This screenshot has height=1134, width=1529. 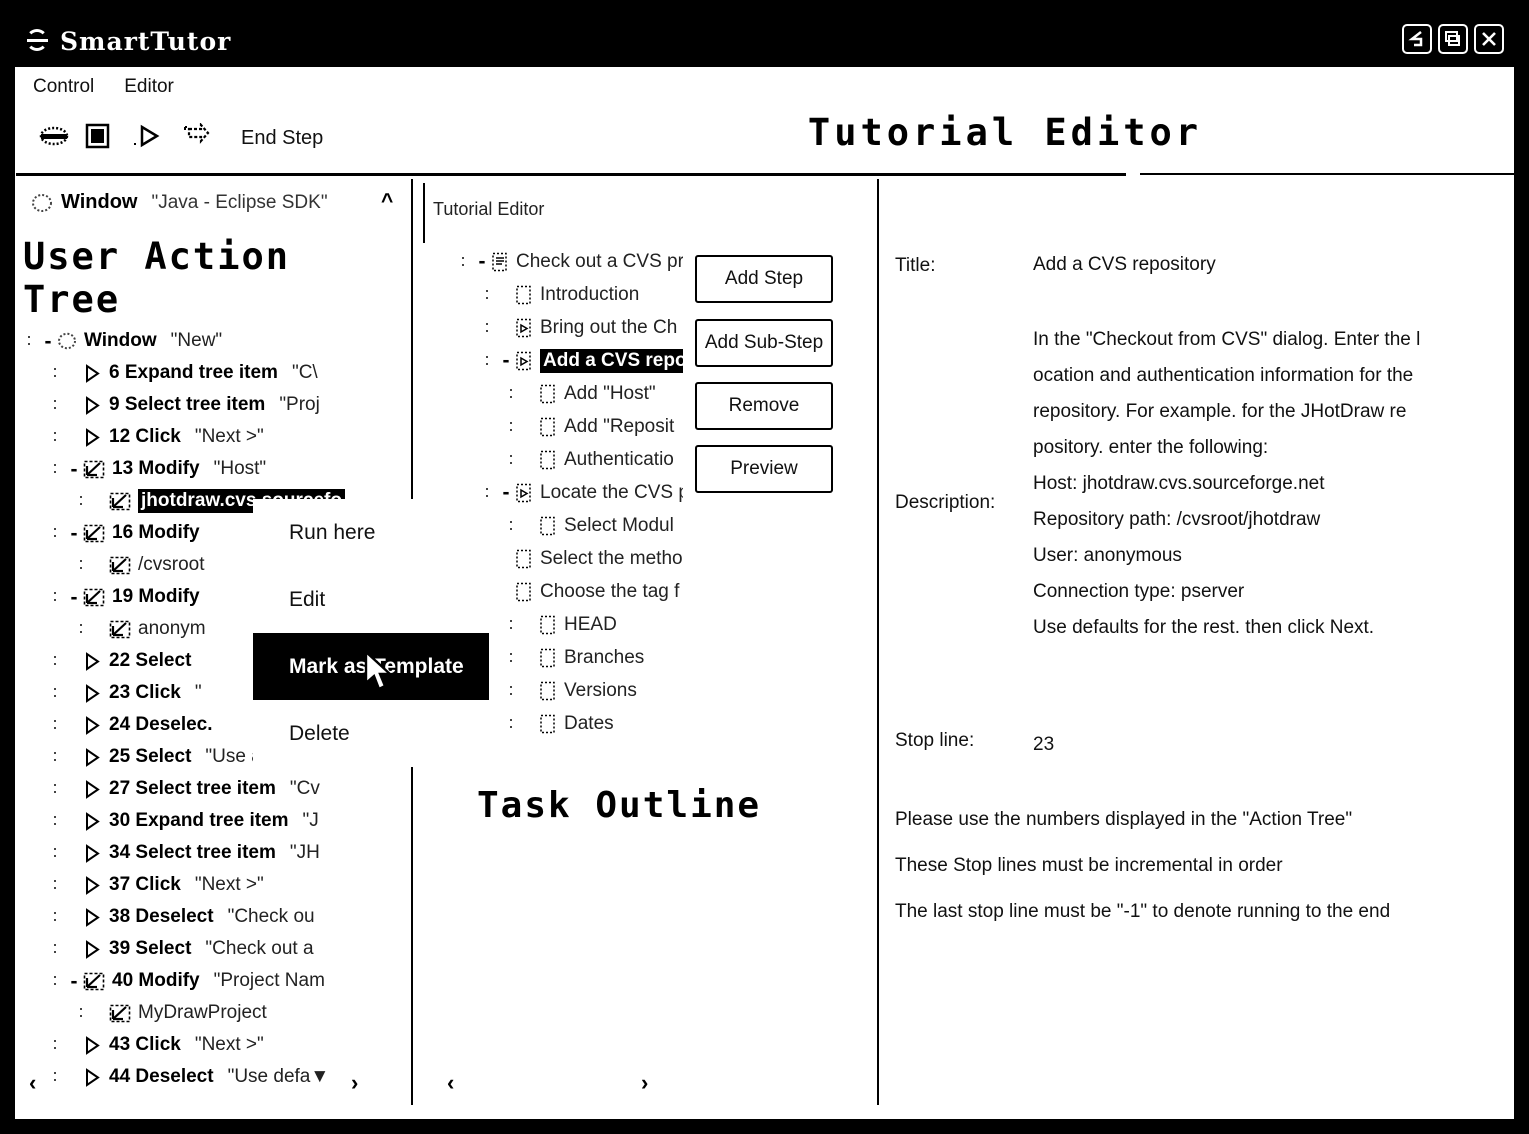 I want to click on action-tree-row: 34 Select tree item "JH, so click(x=184, y=853).